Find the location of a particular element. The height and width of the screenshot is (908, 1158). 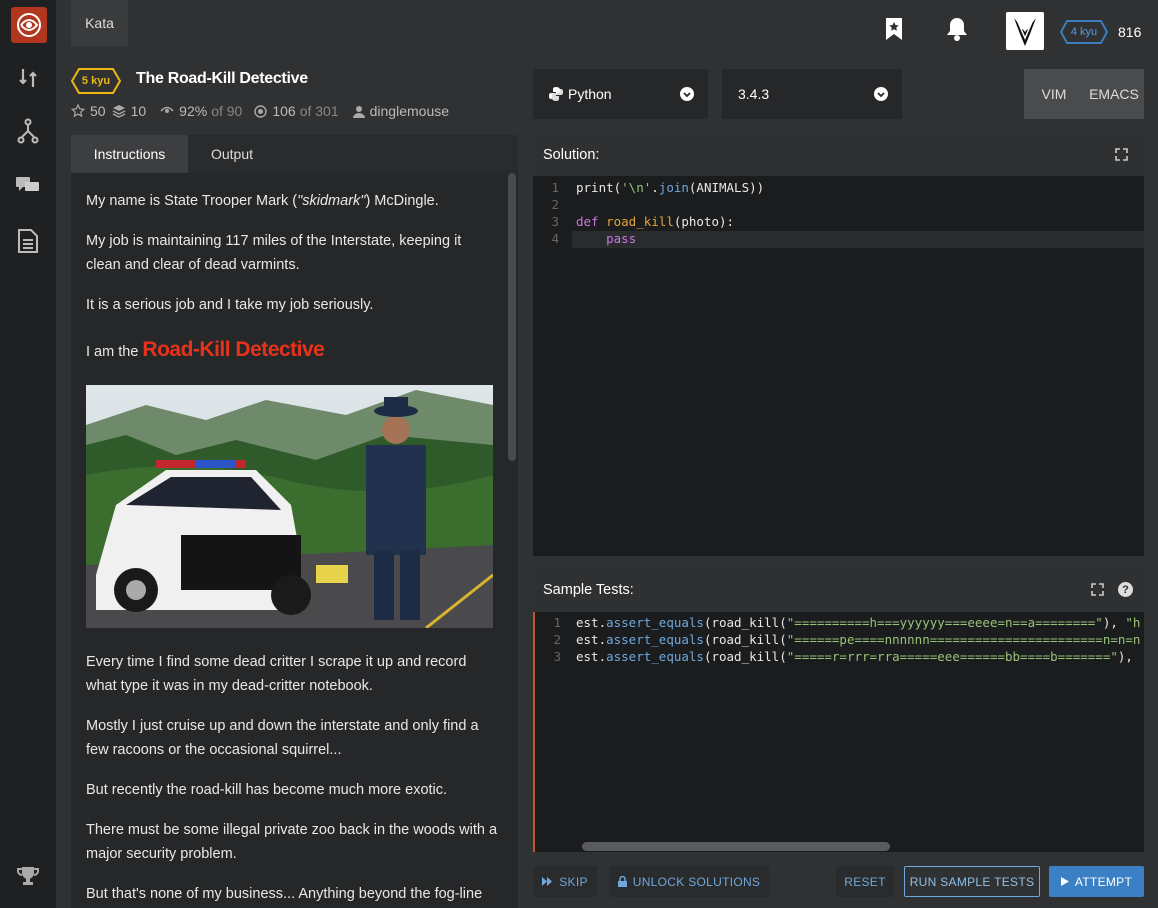

attempt-button: ATTEMPT is located at coordinates (1096, 881).